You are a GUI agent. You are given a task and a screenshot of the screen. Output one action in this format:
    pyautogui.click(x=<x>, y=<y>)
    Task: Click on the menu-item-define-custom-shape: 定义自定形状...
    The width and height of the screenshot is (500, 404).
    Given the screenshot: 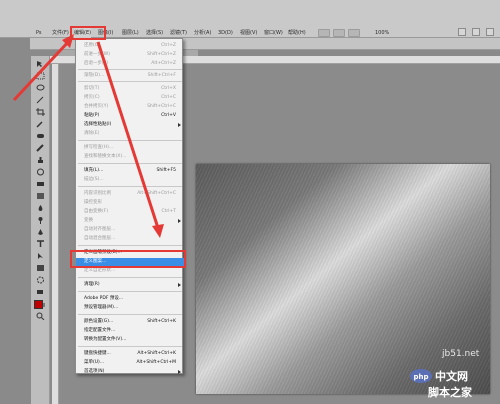 What is the action you would take?
    pyautogui.click(x=130, y=271)
    